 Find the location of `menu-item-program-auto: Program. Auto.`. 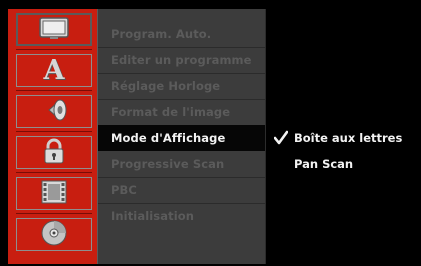

menu-item-program-auto: Program. Auto. is located at coordinates (182, 34).